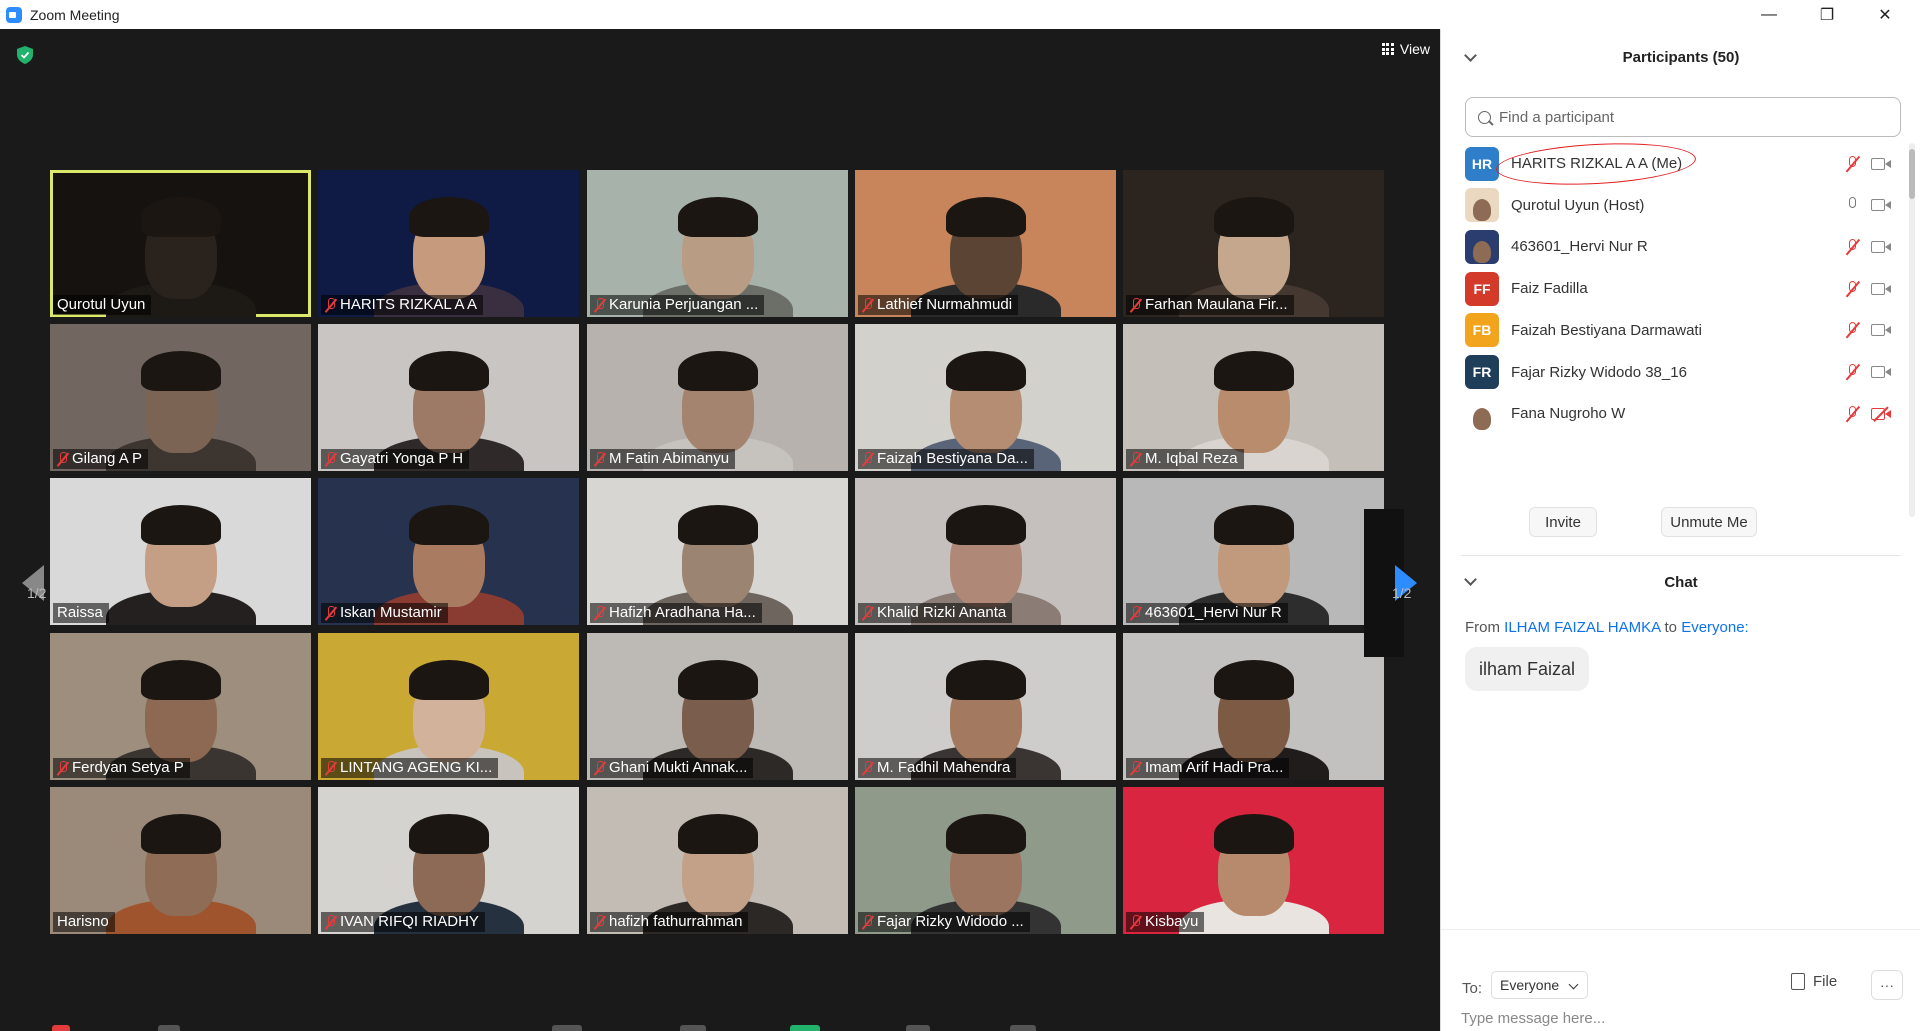  Describe the element at coordinates (985, 551) in the screenshot. I see `video-tile: Khalid Rizki Ananta` at that location.